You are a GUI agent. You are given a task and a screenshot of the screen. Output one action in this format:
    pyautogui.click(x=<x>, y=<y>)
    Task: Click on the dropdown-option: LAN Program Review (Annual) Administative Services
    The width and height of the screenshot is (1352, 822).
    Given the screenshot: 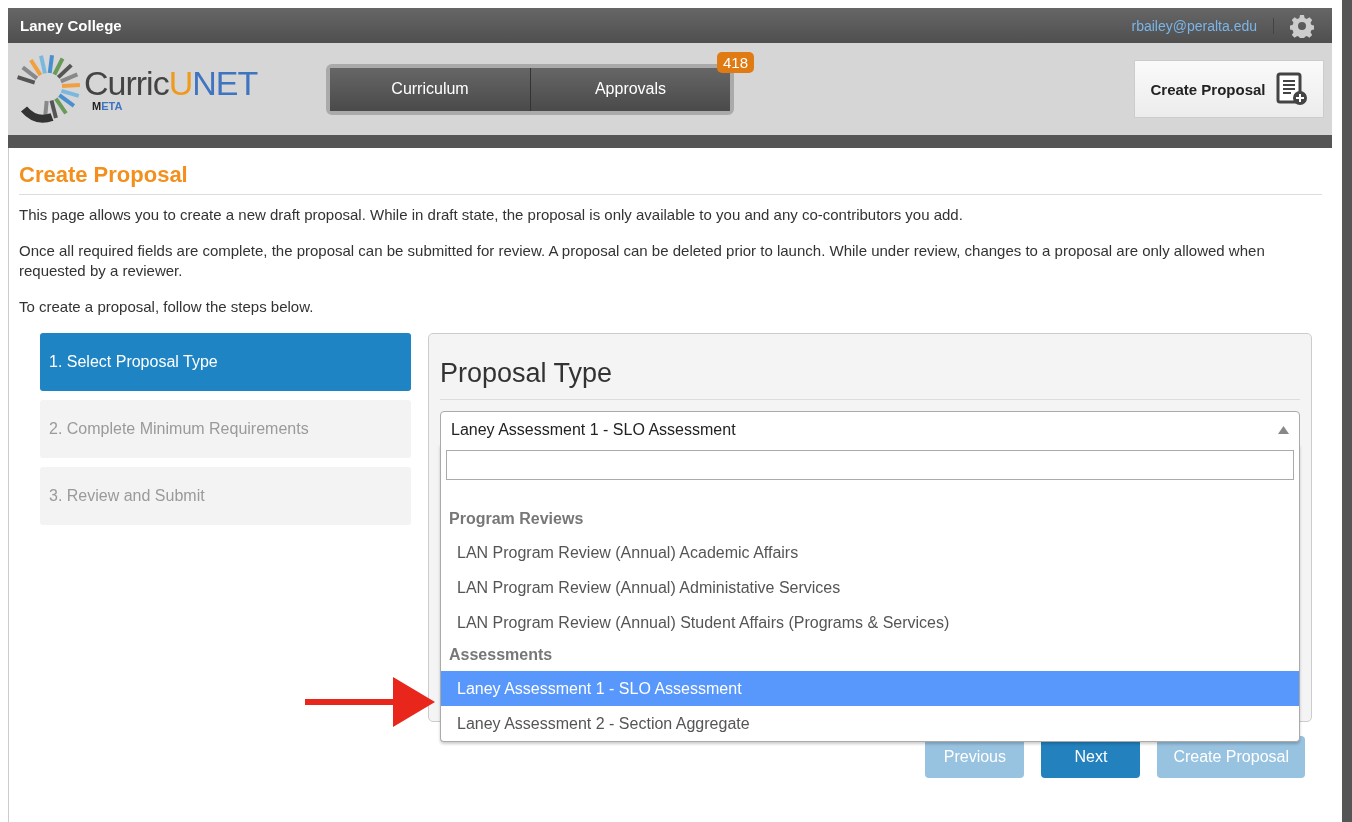 What is the action you would take?
    pyautogui.click(x=870, y=587)
    